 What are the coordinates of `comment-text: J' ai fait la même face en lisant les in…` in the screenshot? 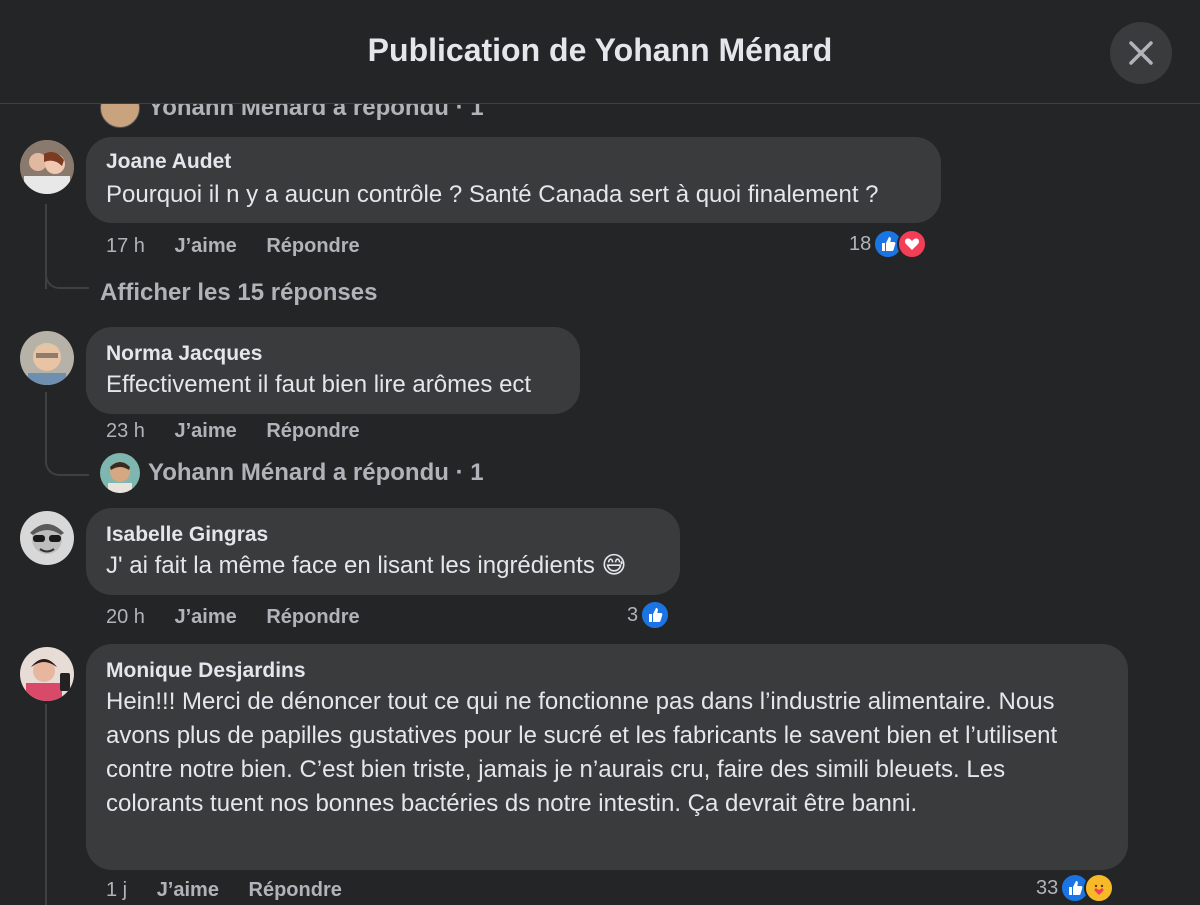 It's located at (350, 565).